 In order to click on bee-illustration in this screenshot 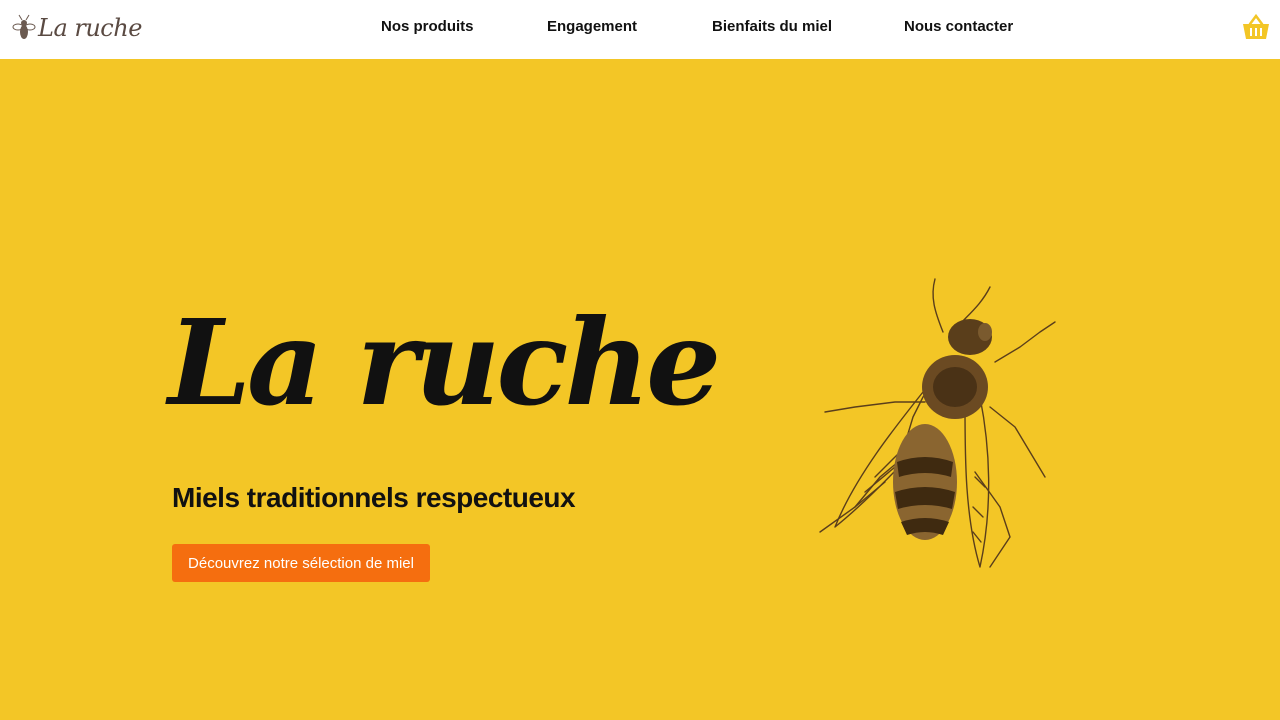, I will do `click(937, 423)`.